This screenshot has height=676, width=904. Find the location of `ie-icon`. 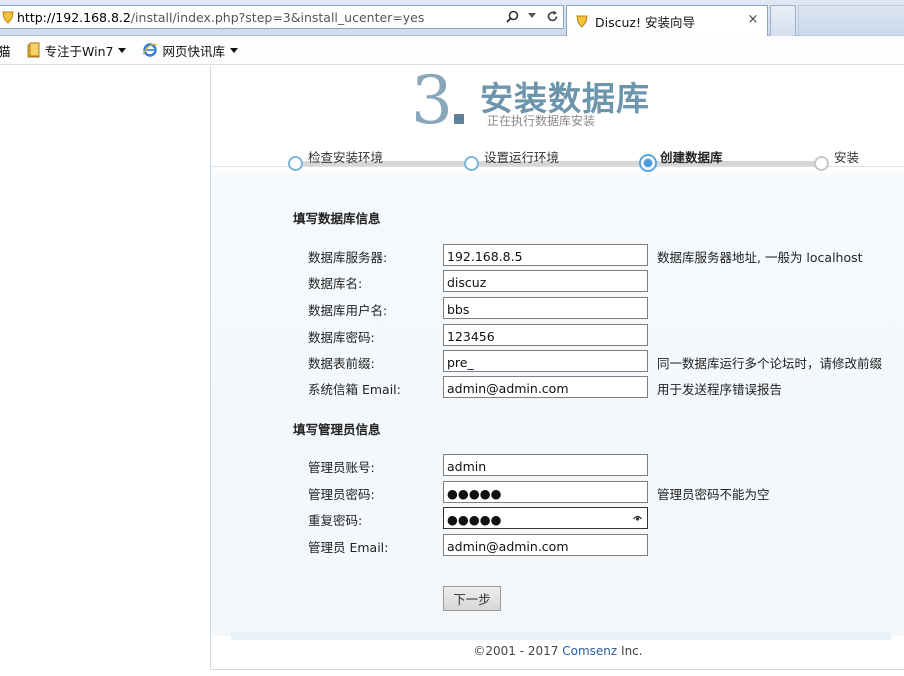

ie-icon is located at coordinates (150, 50).